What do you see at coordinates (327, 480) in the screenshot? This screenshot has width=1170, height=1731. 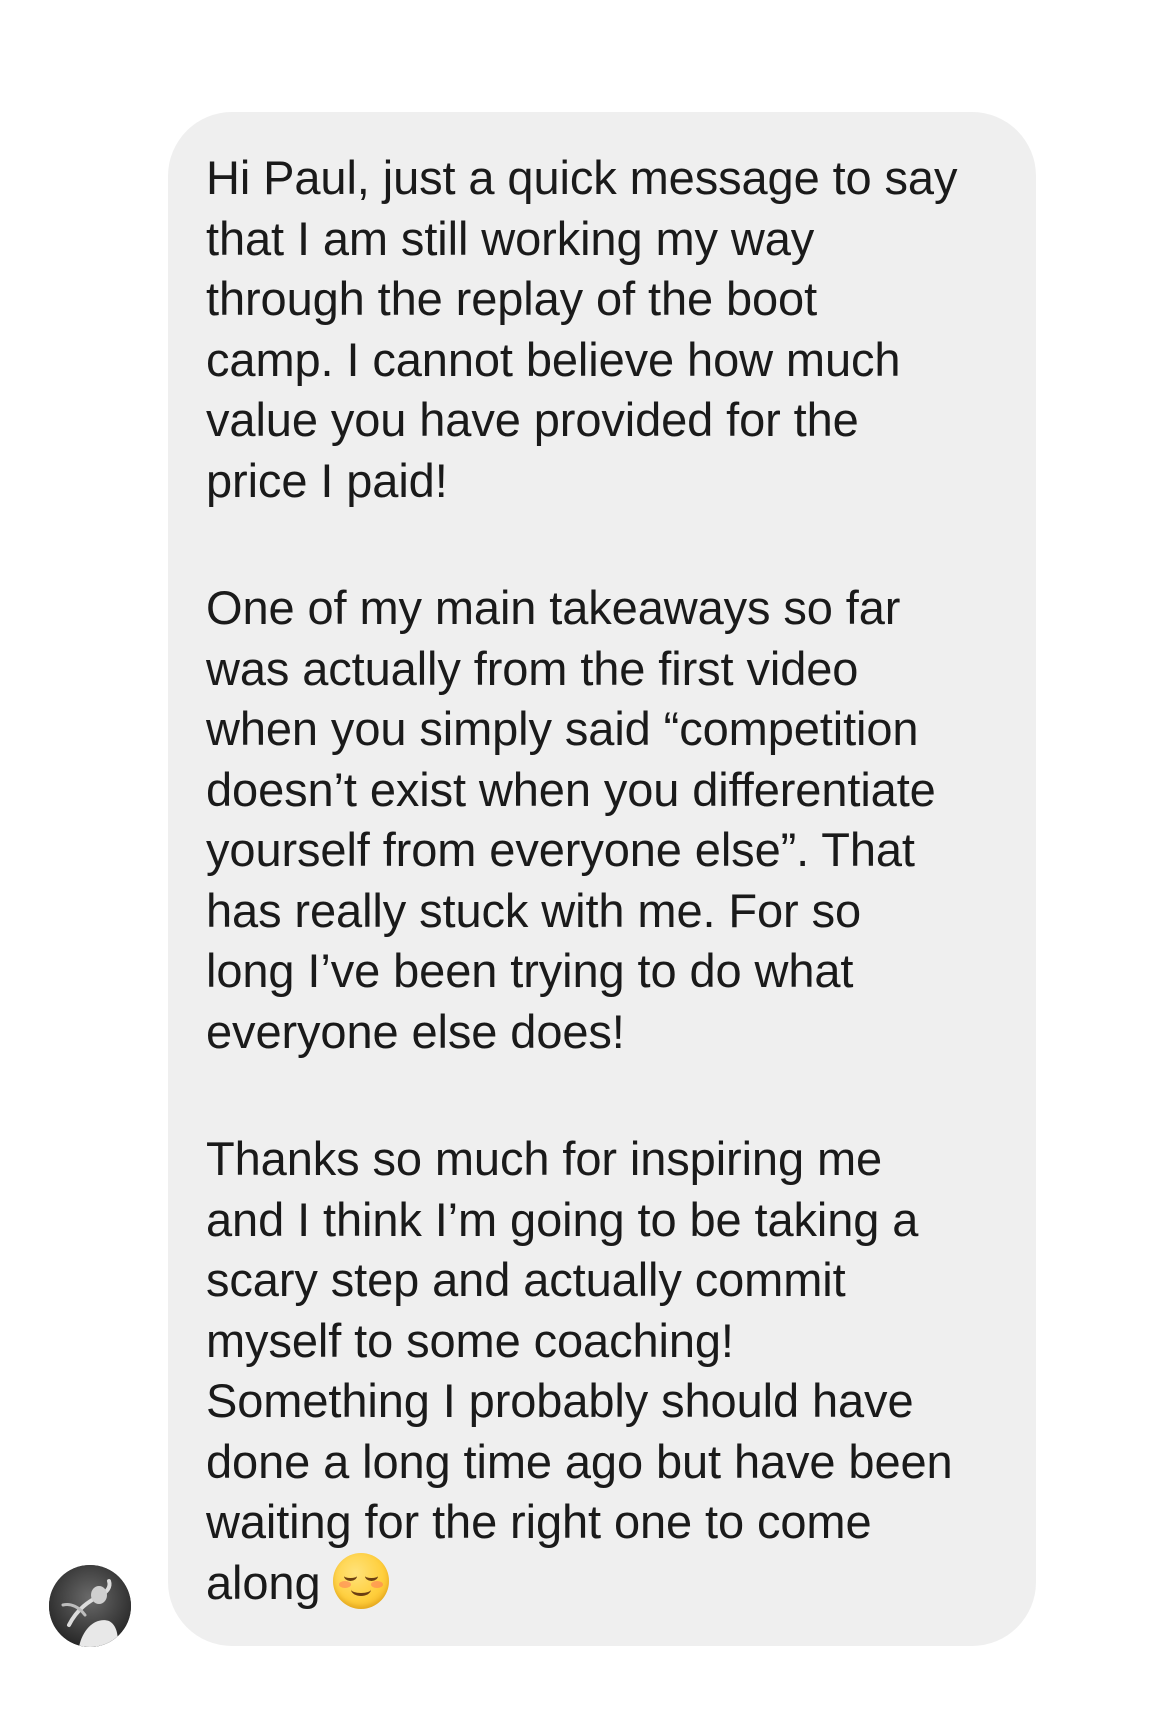 I see `message-line: price I paid!` at bounding box center [327, 480].